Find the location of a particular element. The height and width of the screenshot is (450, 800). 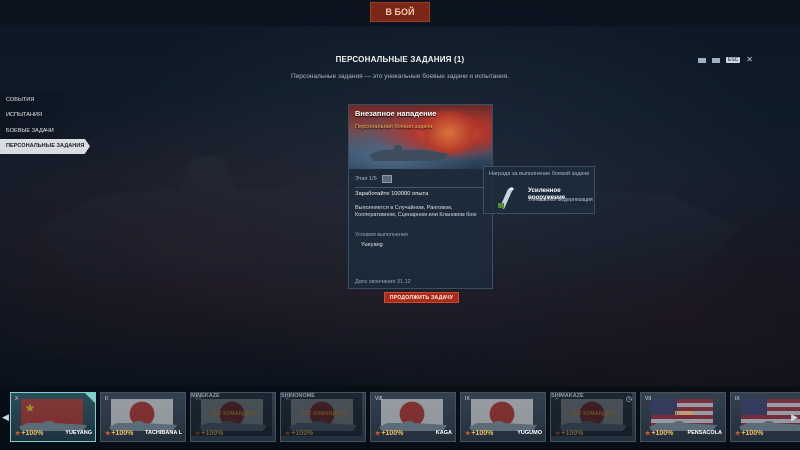

carousel-left-arrow-icon: ◀ is located at coordinates (5, 417).